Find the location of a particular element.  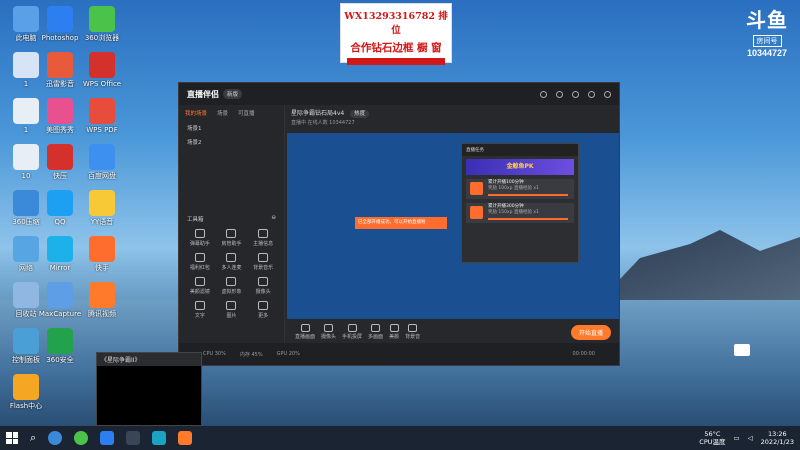

clock-date: 2022/1/23 is located at coordinates (777, 442).